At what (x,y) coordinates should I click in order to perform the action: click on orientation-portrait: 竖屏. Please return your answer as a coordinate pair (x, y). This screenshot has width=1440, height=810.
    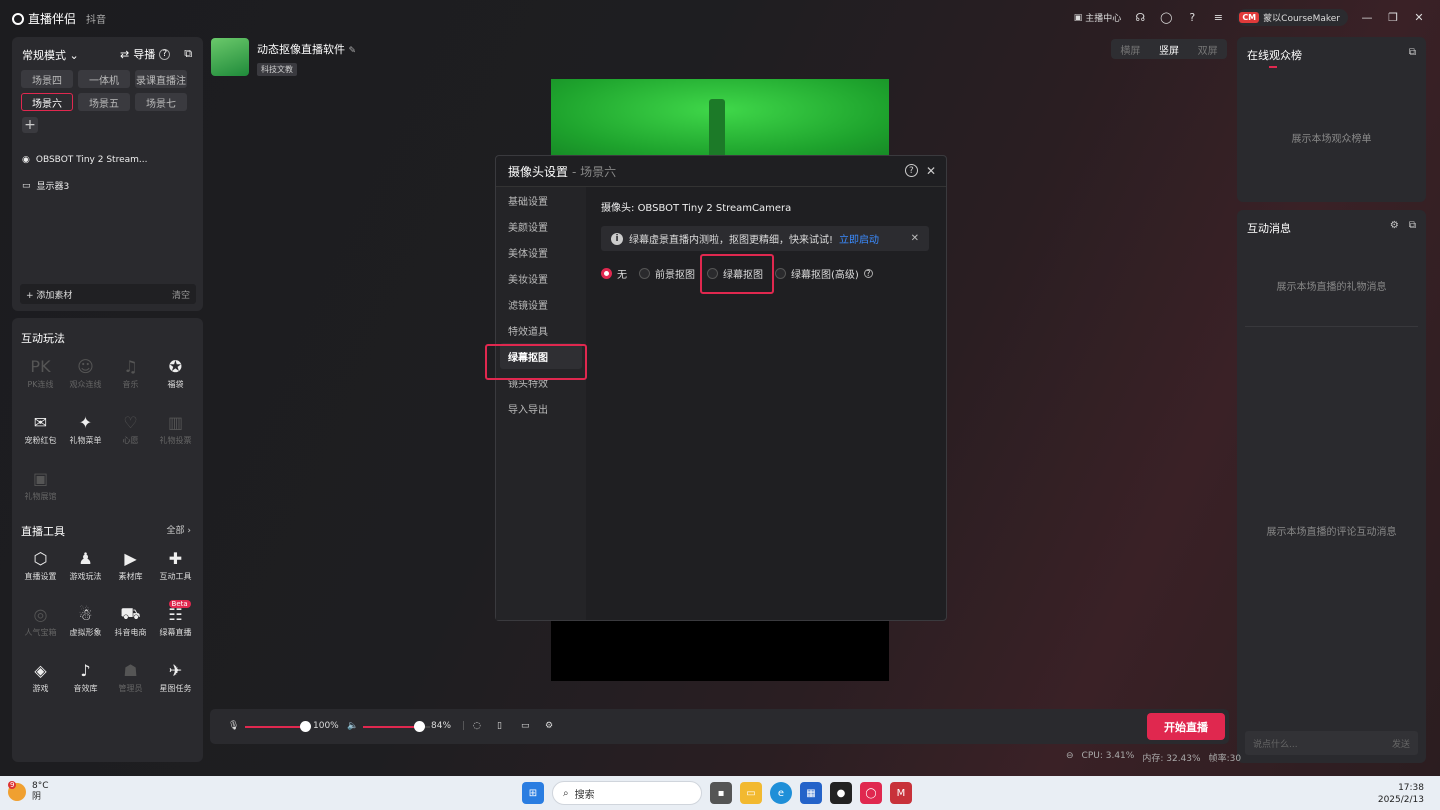
    Looking at the image, I should click on (1169, 49).